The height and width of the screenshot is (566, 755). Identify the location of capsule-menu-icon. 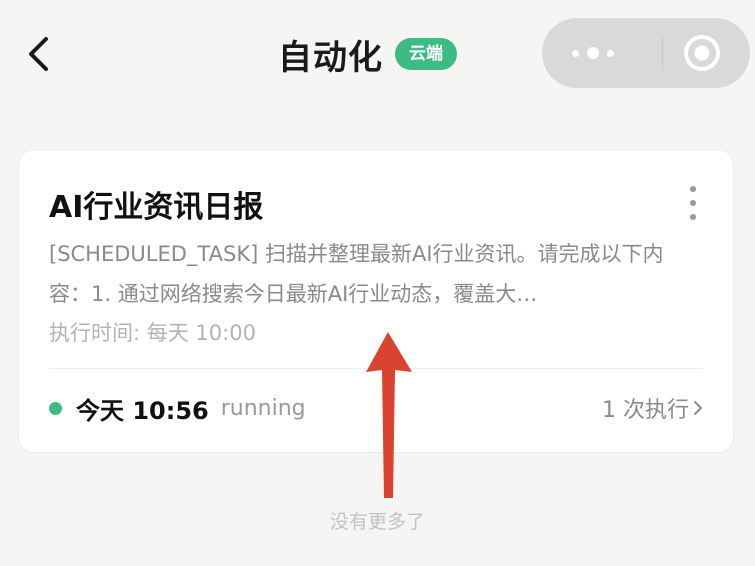
(593, 53).